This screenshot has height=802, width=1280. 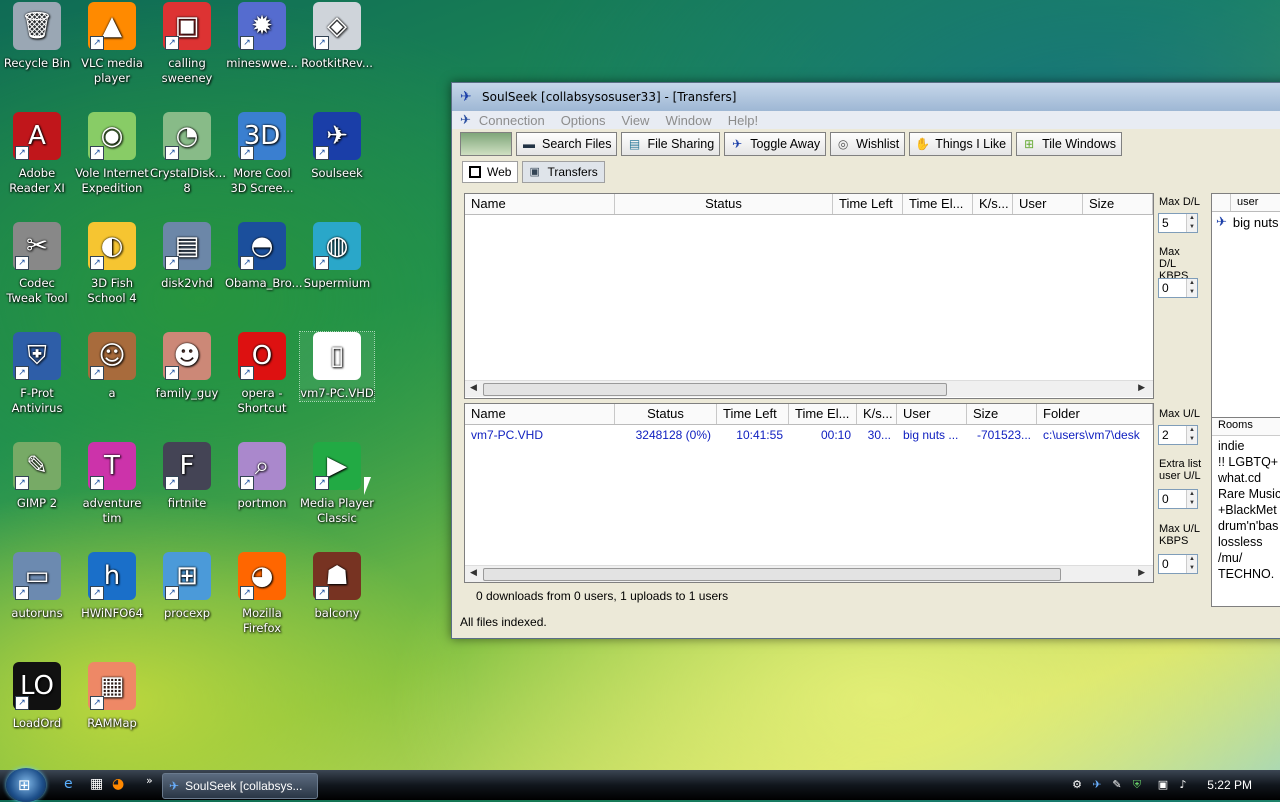 I want to click on start-button: ⊞, so click(x=26, y=785).